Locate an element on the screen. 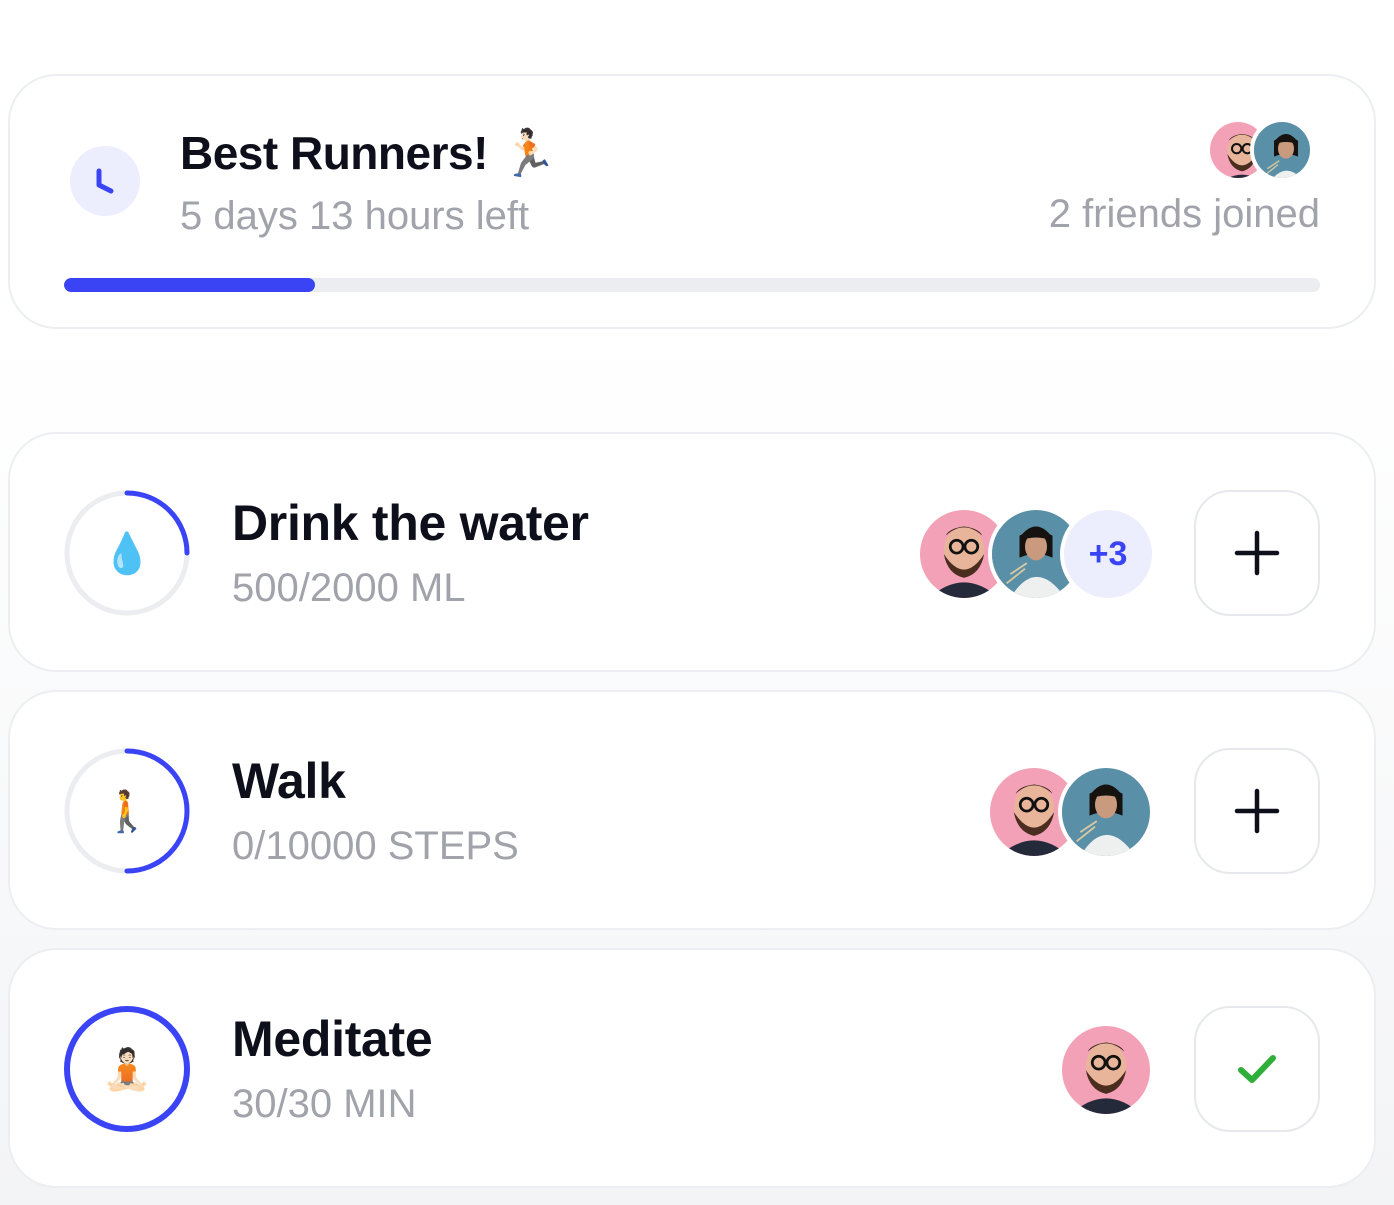 This screenshot has width=1394, height=1205. challenge-participants is located at coordinates (1262, 150).